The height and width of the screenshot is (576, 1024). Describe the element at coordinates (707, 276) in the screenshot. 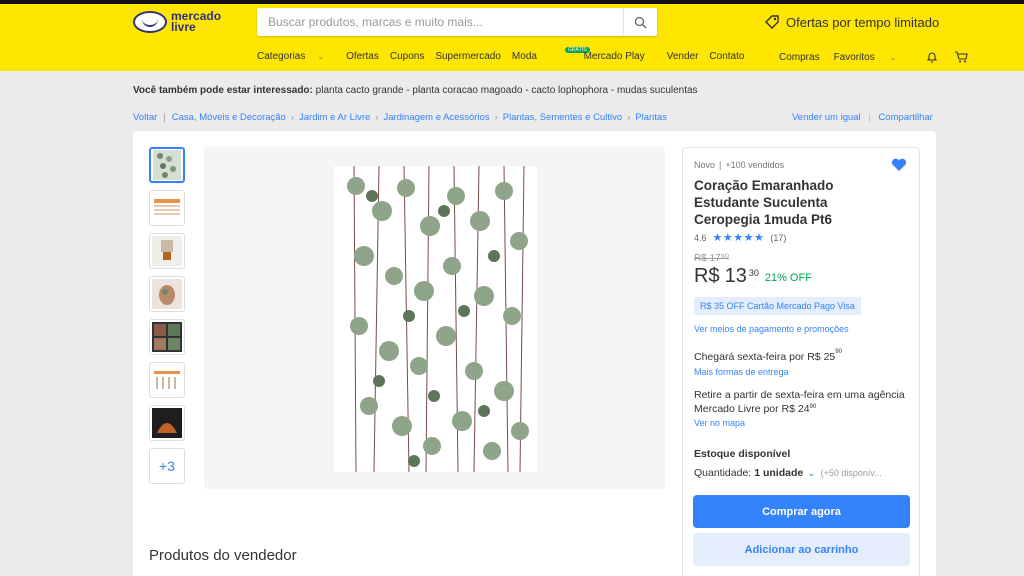

I see `currency-symbol: R$` at that location.